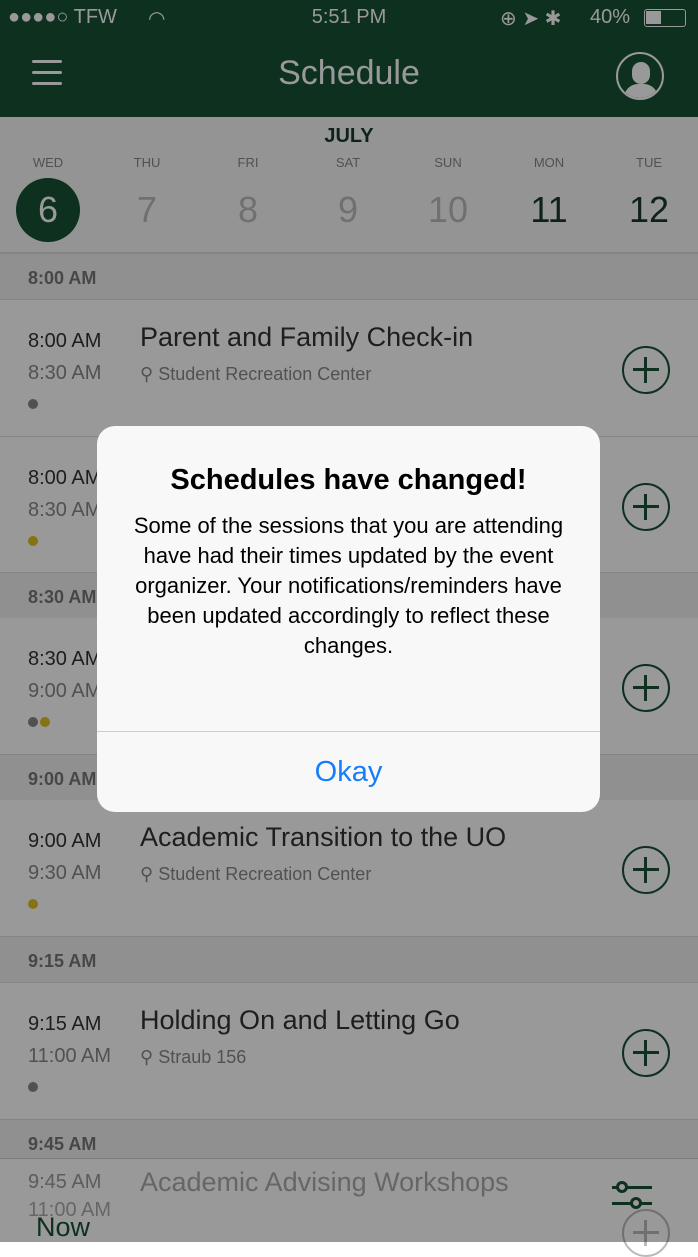 Image resolution: width=698 pixels, height=1257 pixels. I want to click on okay-button: Okay, so click(348, 772).